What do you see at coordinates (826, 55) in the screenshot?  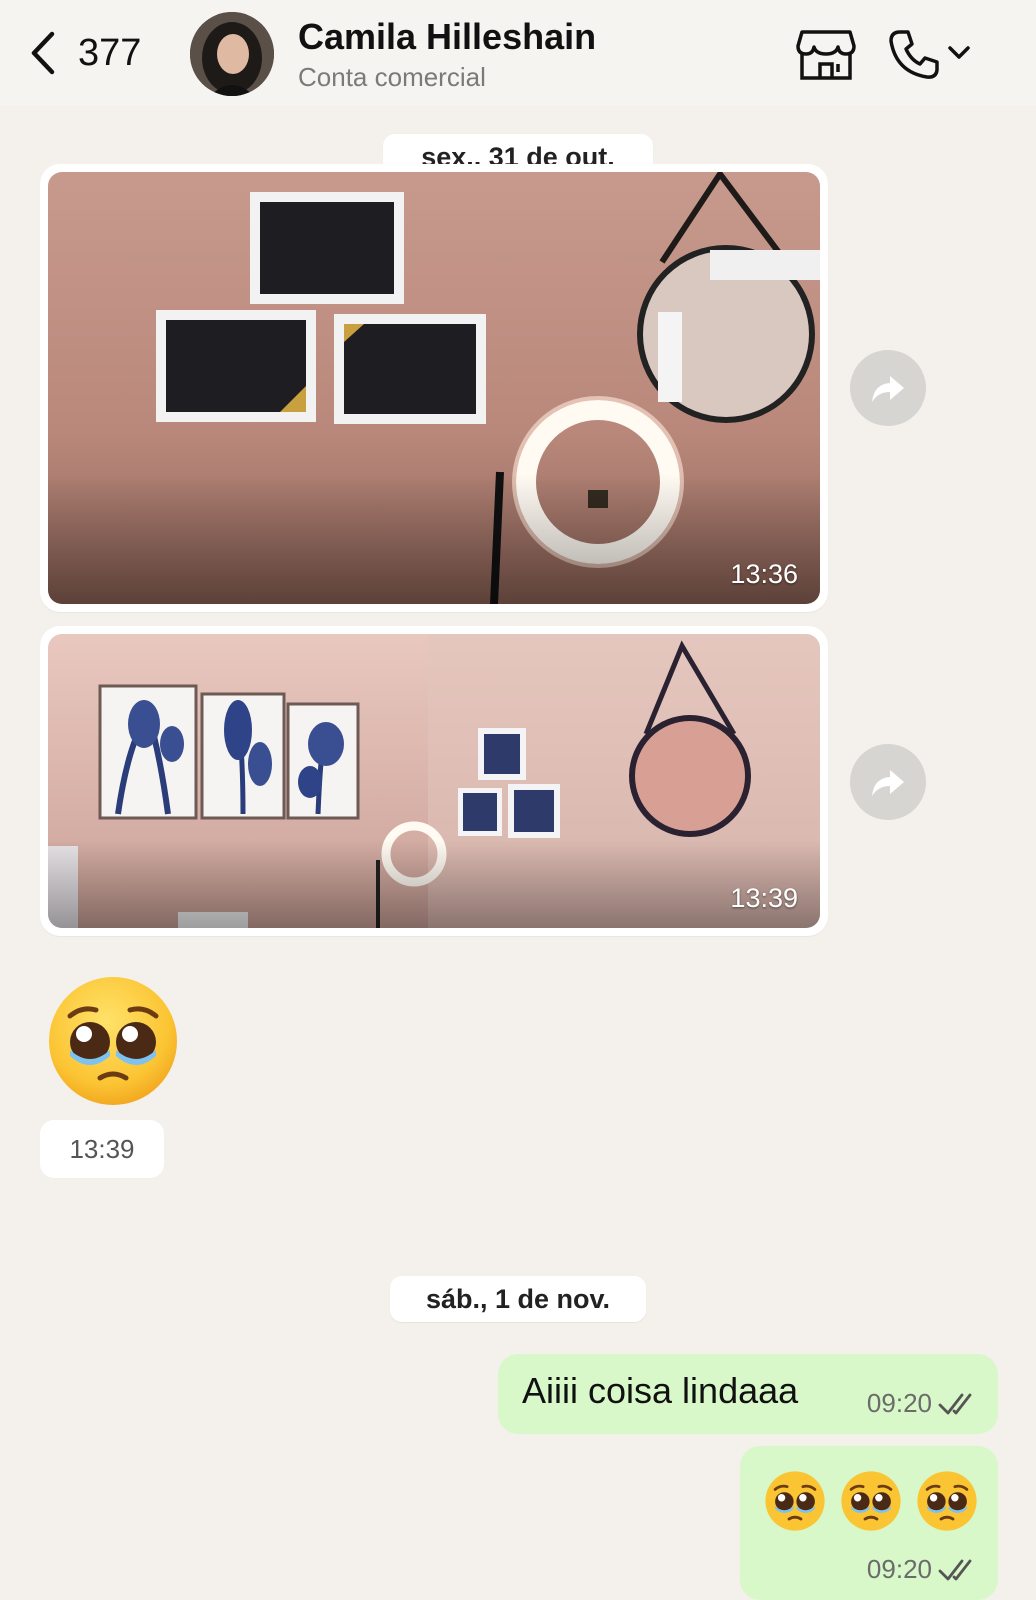 I see `storefront-icon` at bounding box center [826, 55].